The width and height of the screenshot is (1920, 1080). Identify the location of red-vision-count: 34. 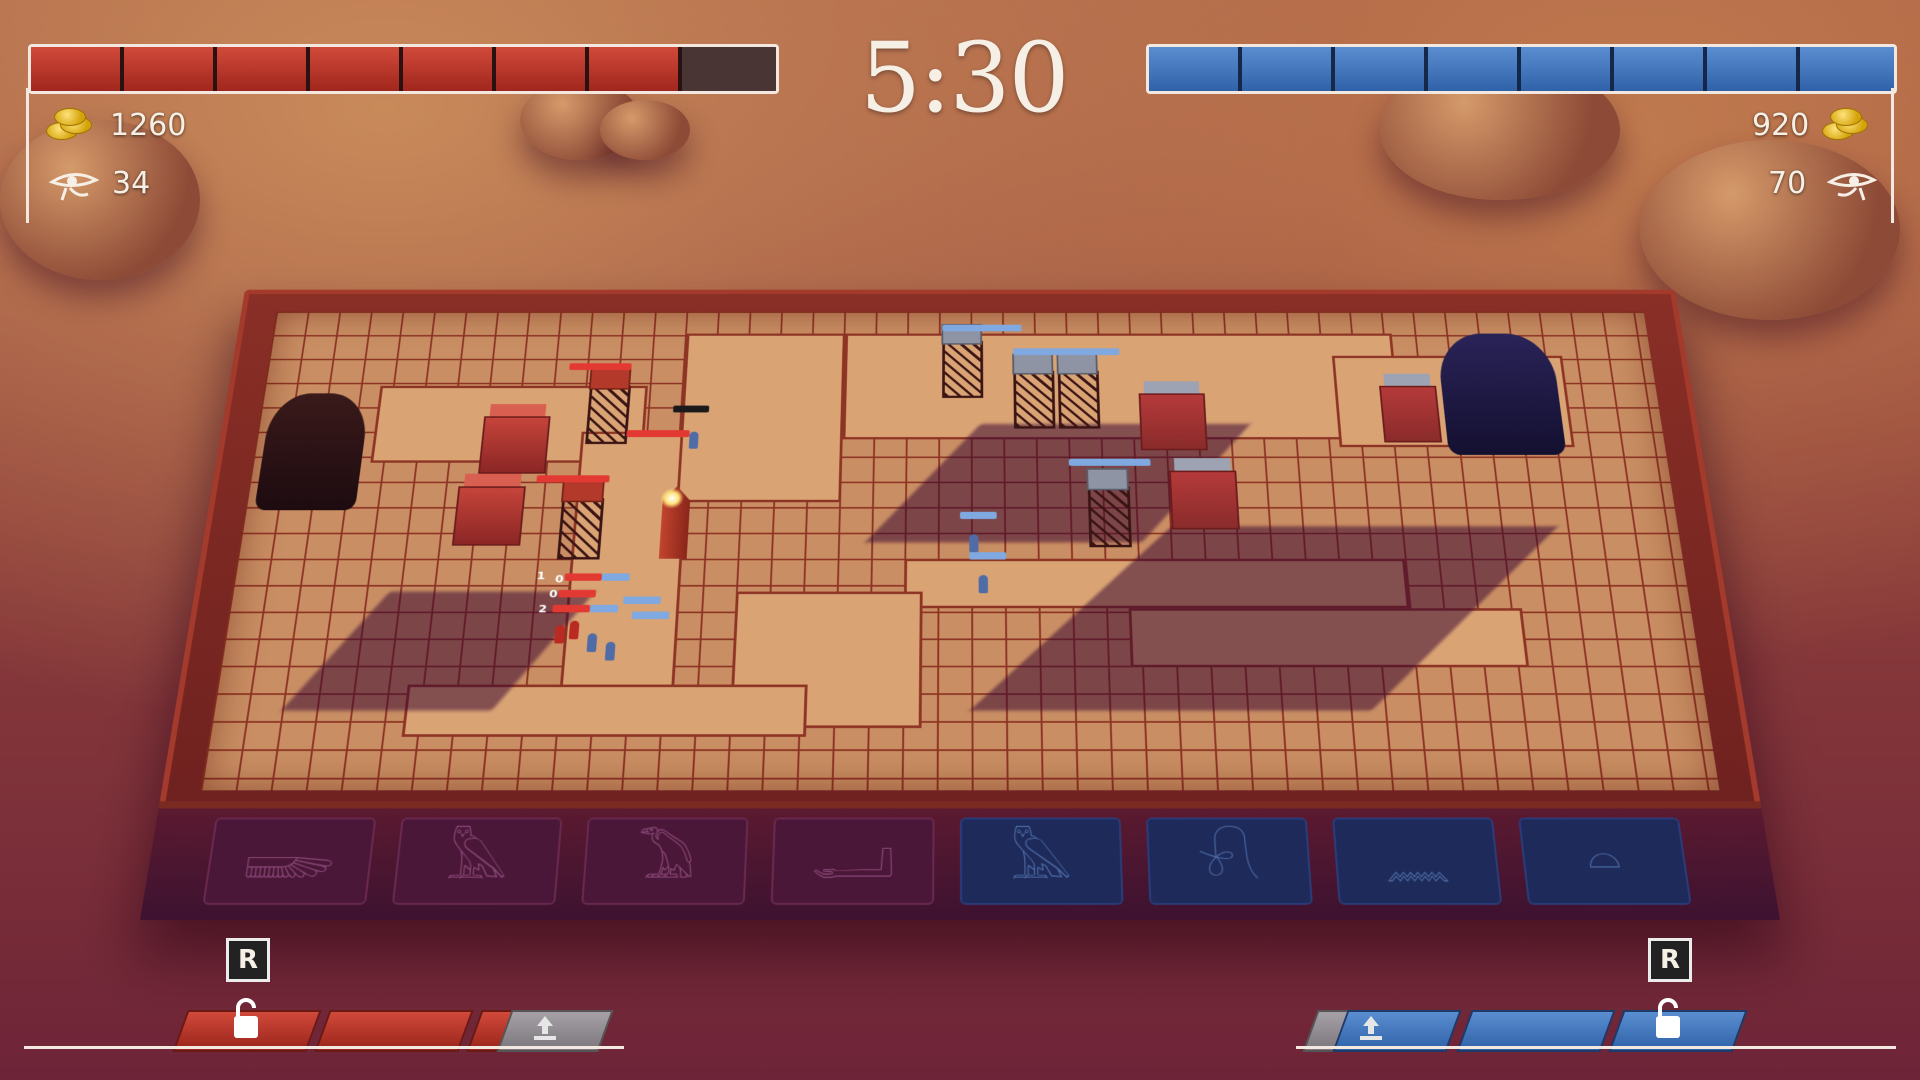
(131, 183).